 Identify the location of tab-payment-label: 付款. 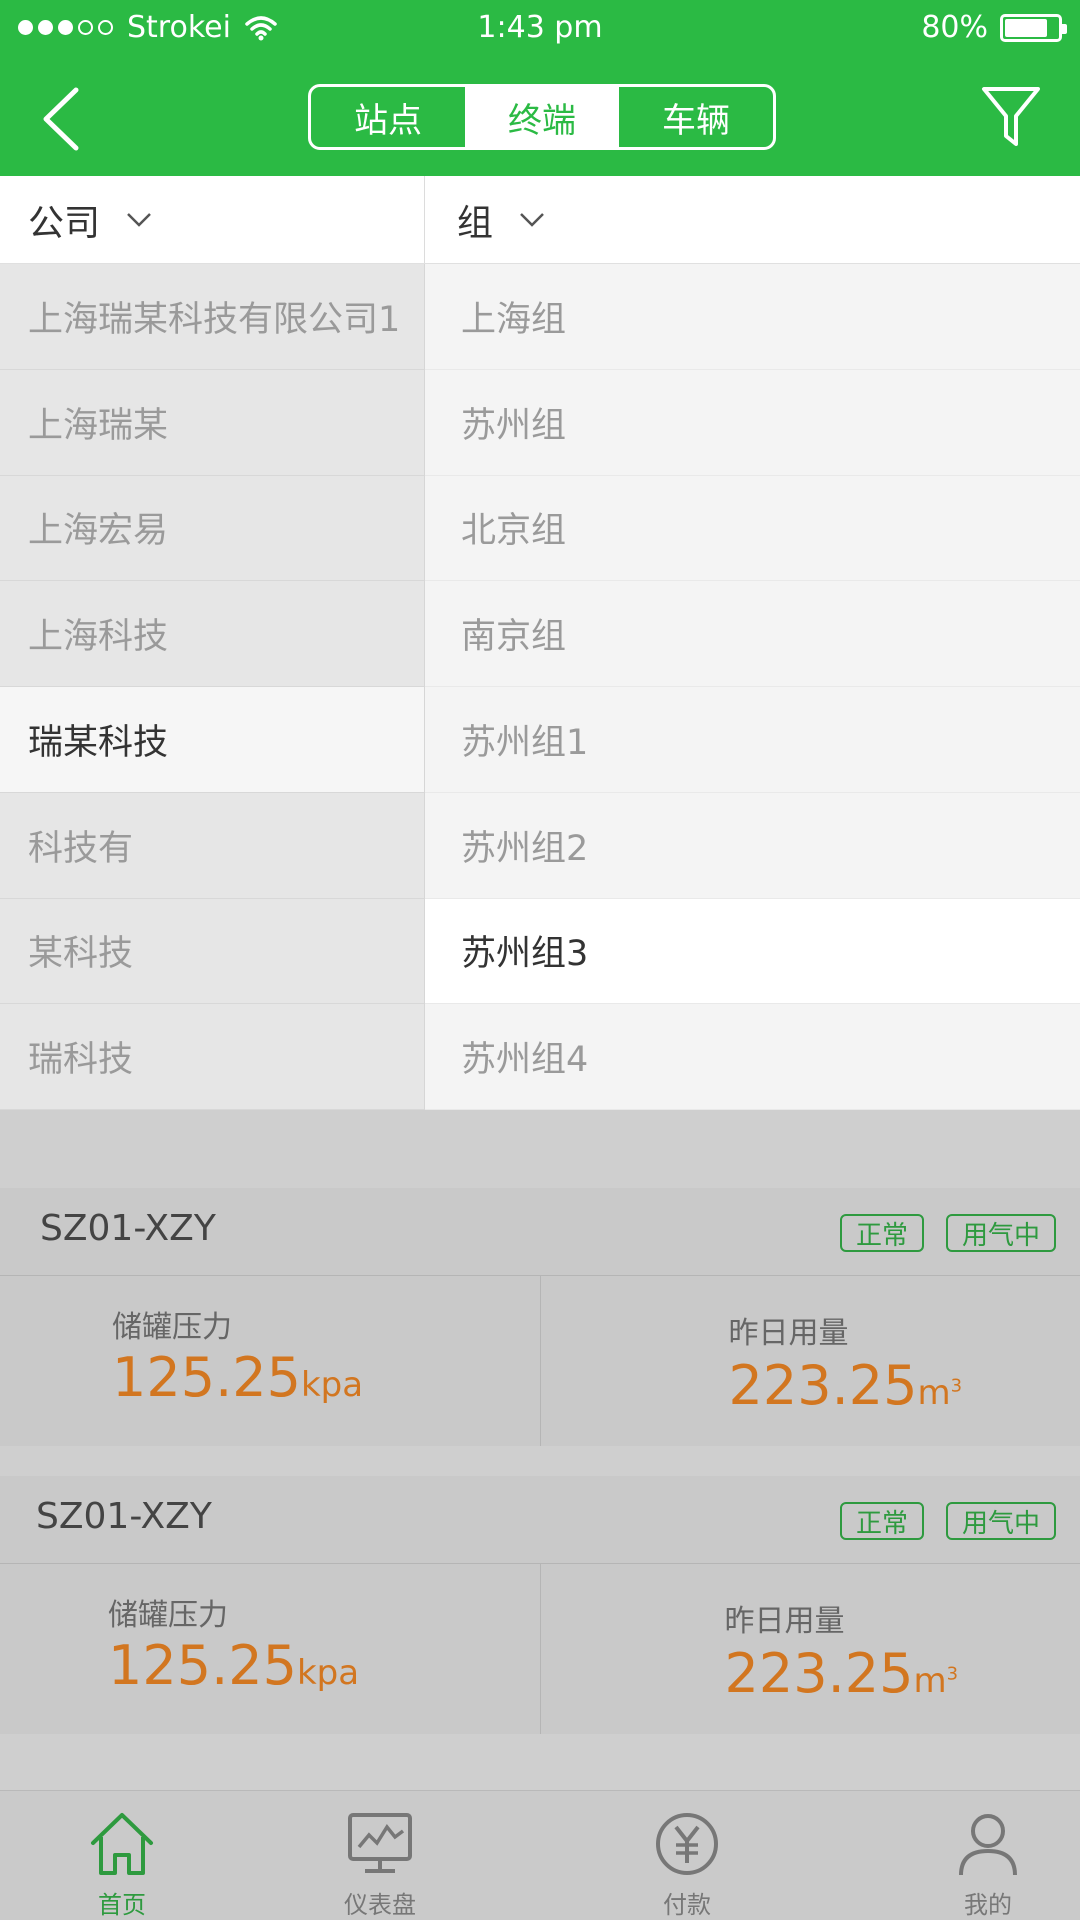
(687, 1905).